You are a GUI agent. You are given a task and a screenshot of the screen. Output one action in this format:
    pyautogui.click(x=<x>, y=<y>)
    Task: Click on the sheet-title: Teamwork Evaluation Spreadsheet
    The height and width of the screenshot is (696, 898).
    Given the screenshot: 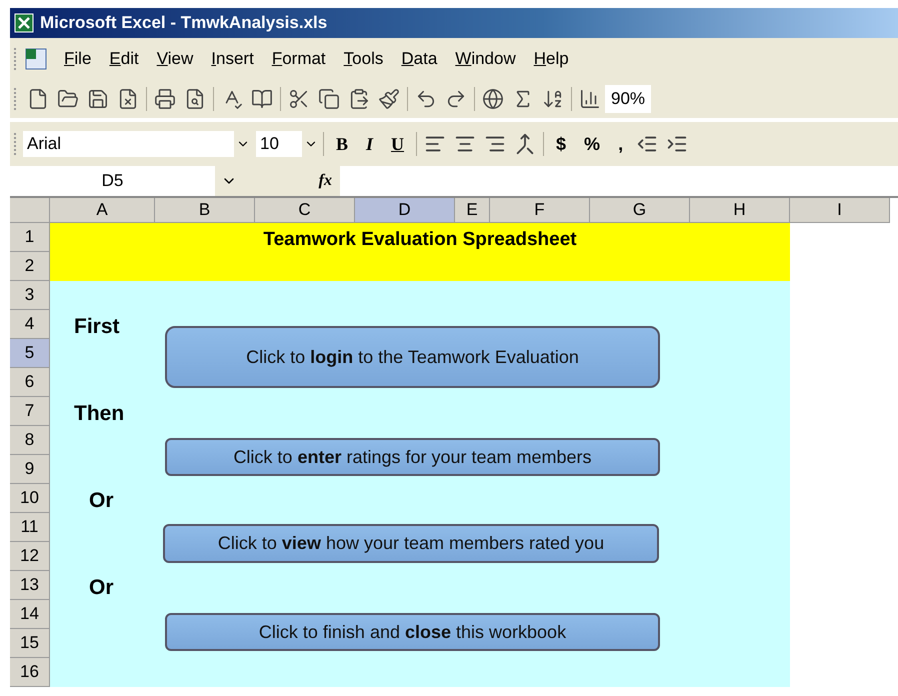 What is the action you would take?
    pyautogui.click(x=420, y=240)
    